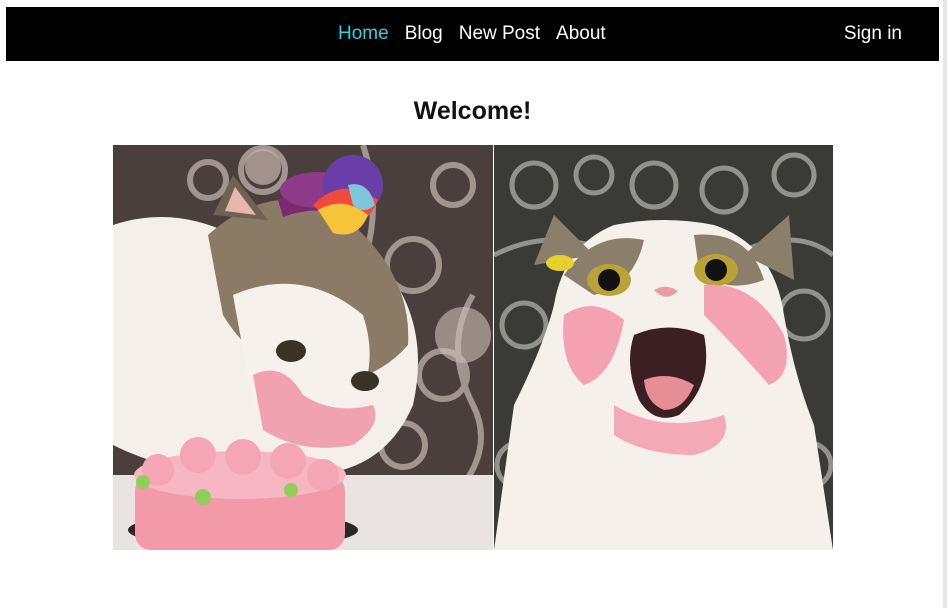  Describe the element at coordinates (472, 111) in the screenshot. I see `page-title: Welcome!` at that location.